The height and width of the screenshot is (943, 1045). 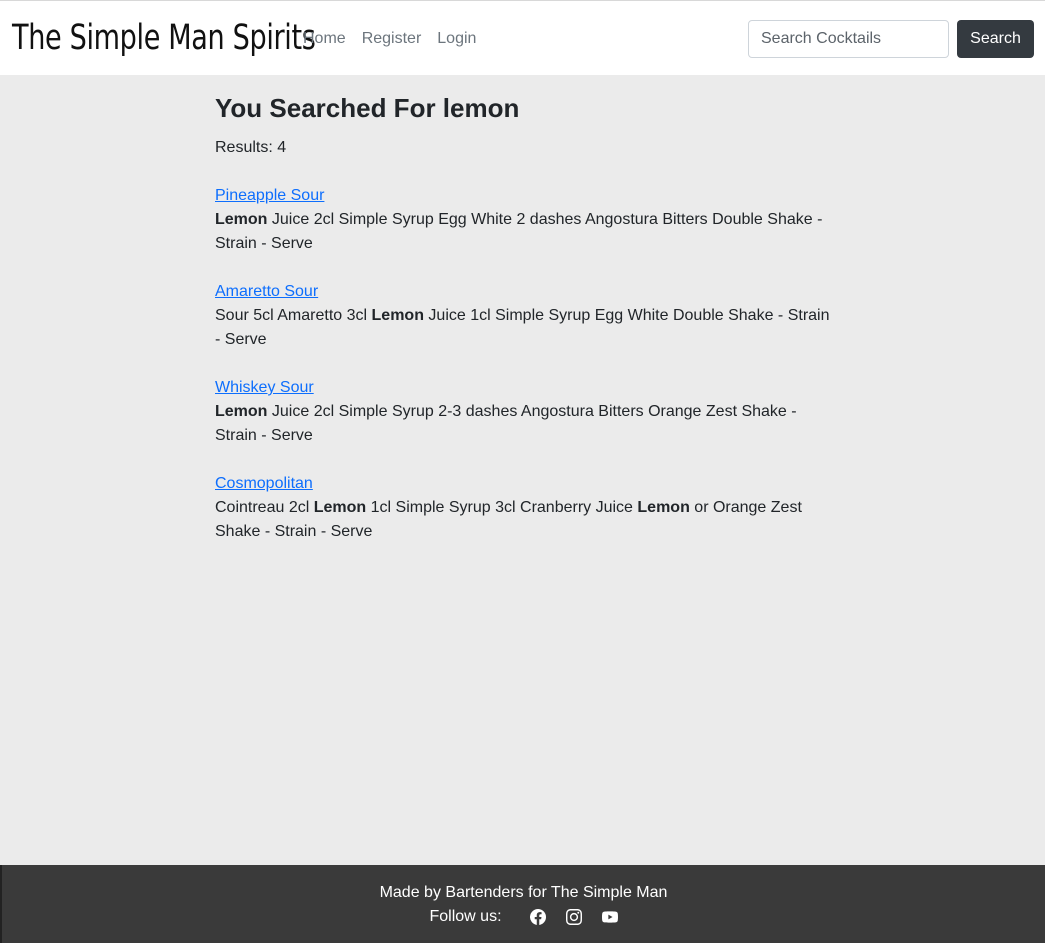 I want to click on nav-links: Home Register Login, so click(x=389, y=39).